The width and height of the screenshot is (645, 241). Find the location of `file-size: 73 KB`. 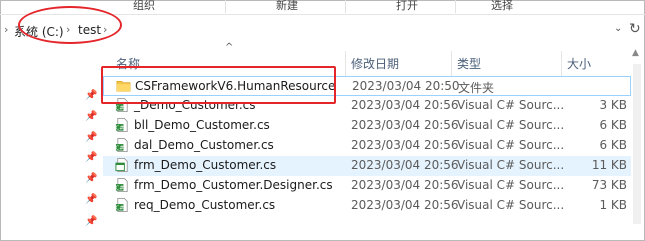

file-size: 73 KB is located at coordinates (609, 185).